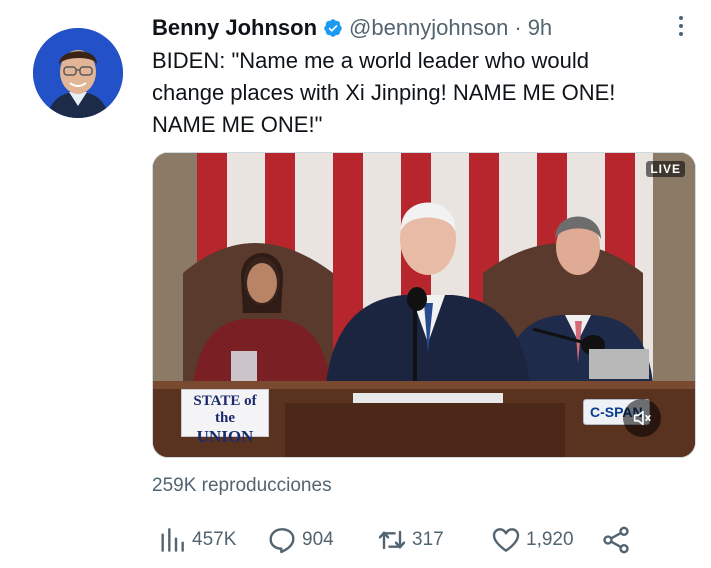  Describe the element at coordinates (540, 28) in the screenshot. I see `tweet-timestamp: 9h` at that location.